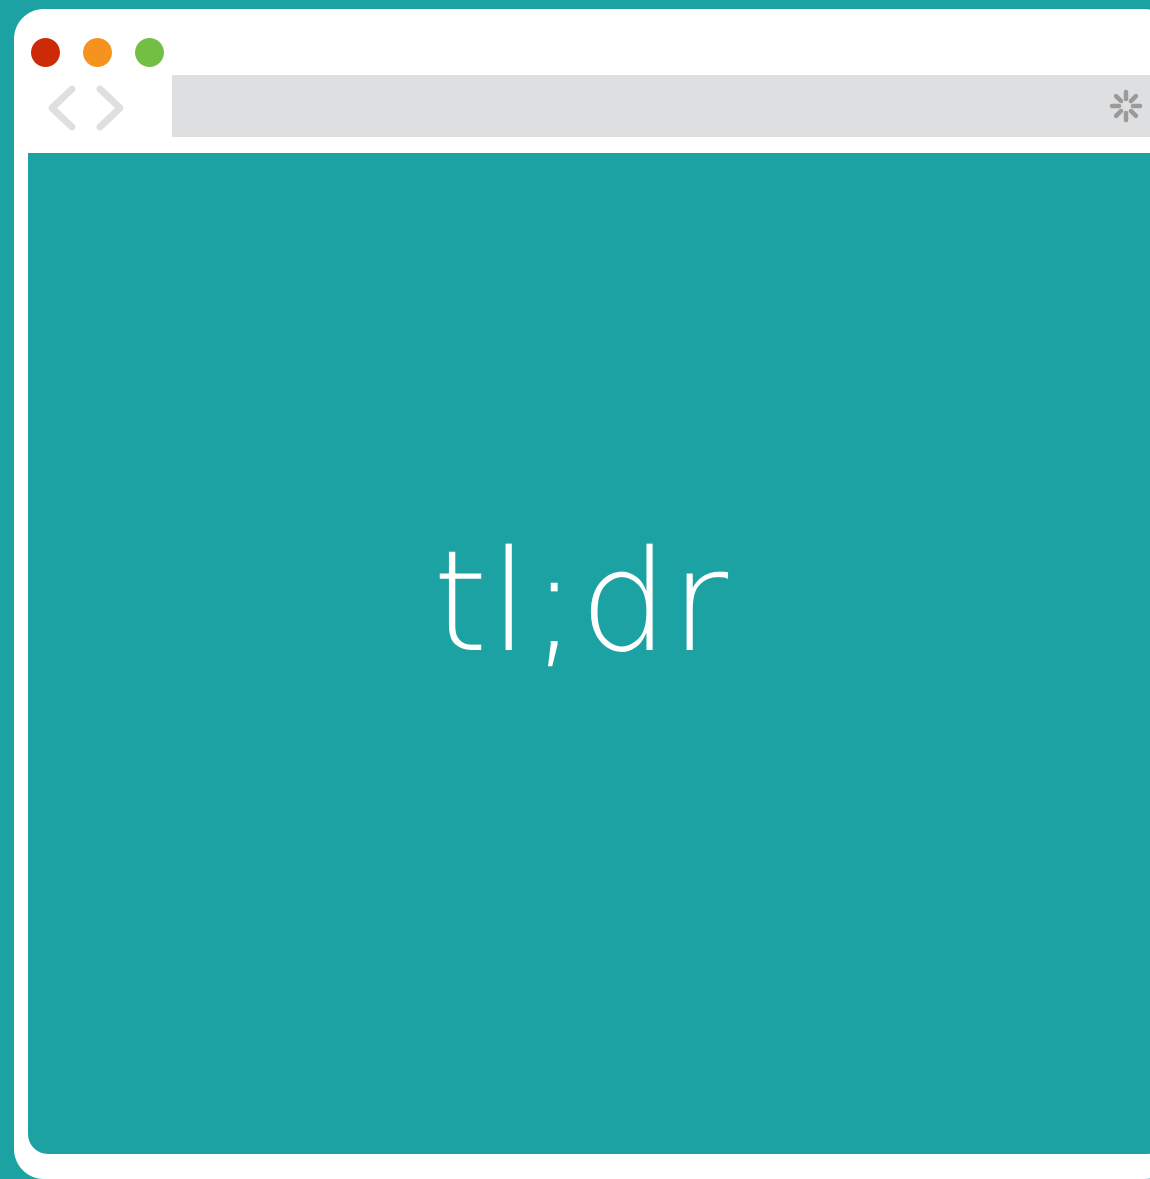 Image resolution: width=1150 pixels, height=1179 pixels. I want to click on forward-arrow-stroke, so click(110, 108).